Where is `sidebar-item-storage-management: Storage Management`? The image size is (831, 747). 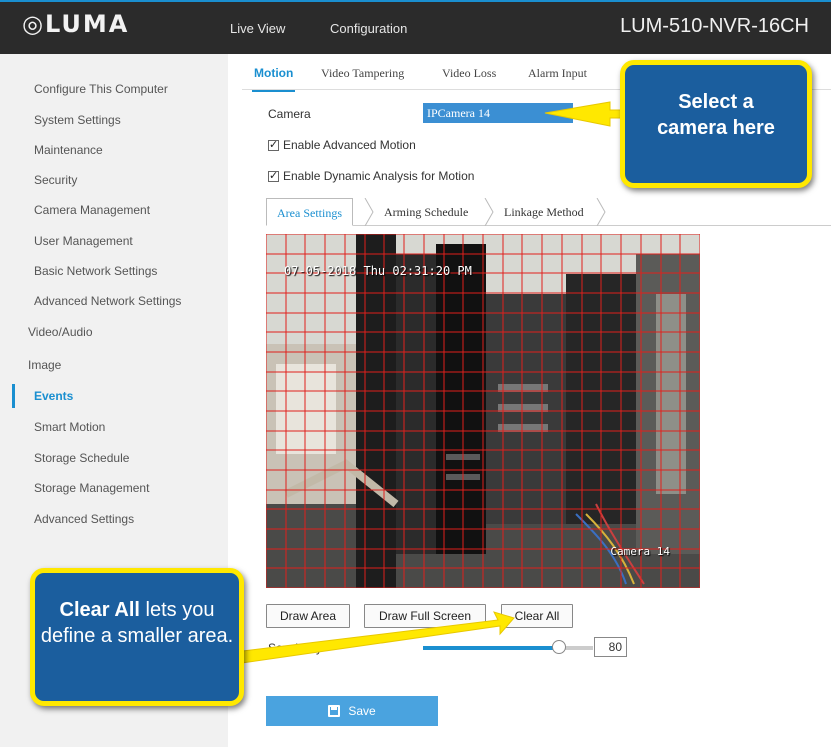
sidebar-item-storage-management: Storage Management is located at coordinates (120, 488).